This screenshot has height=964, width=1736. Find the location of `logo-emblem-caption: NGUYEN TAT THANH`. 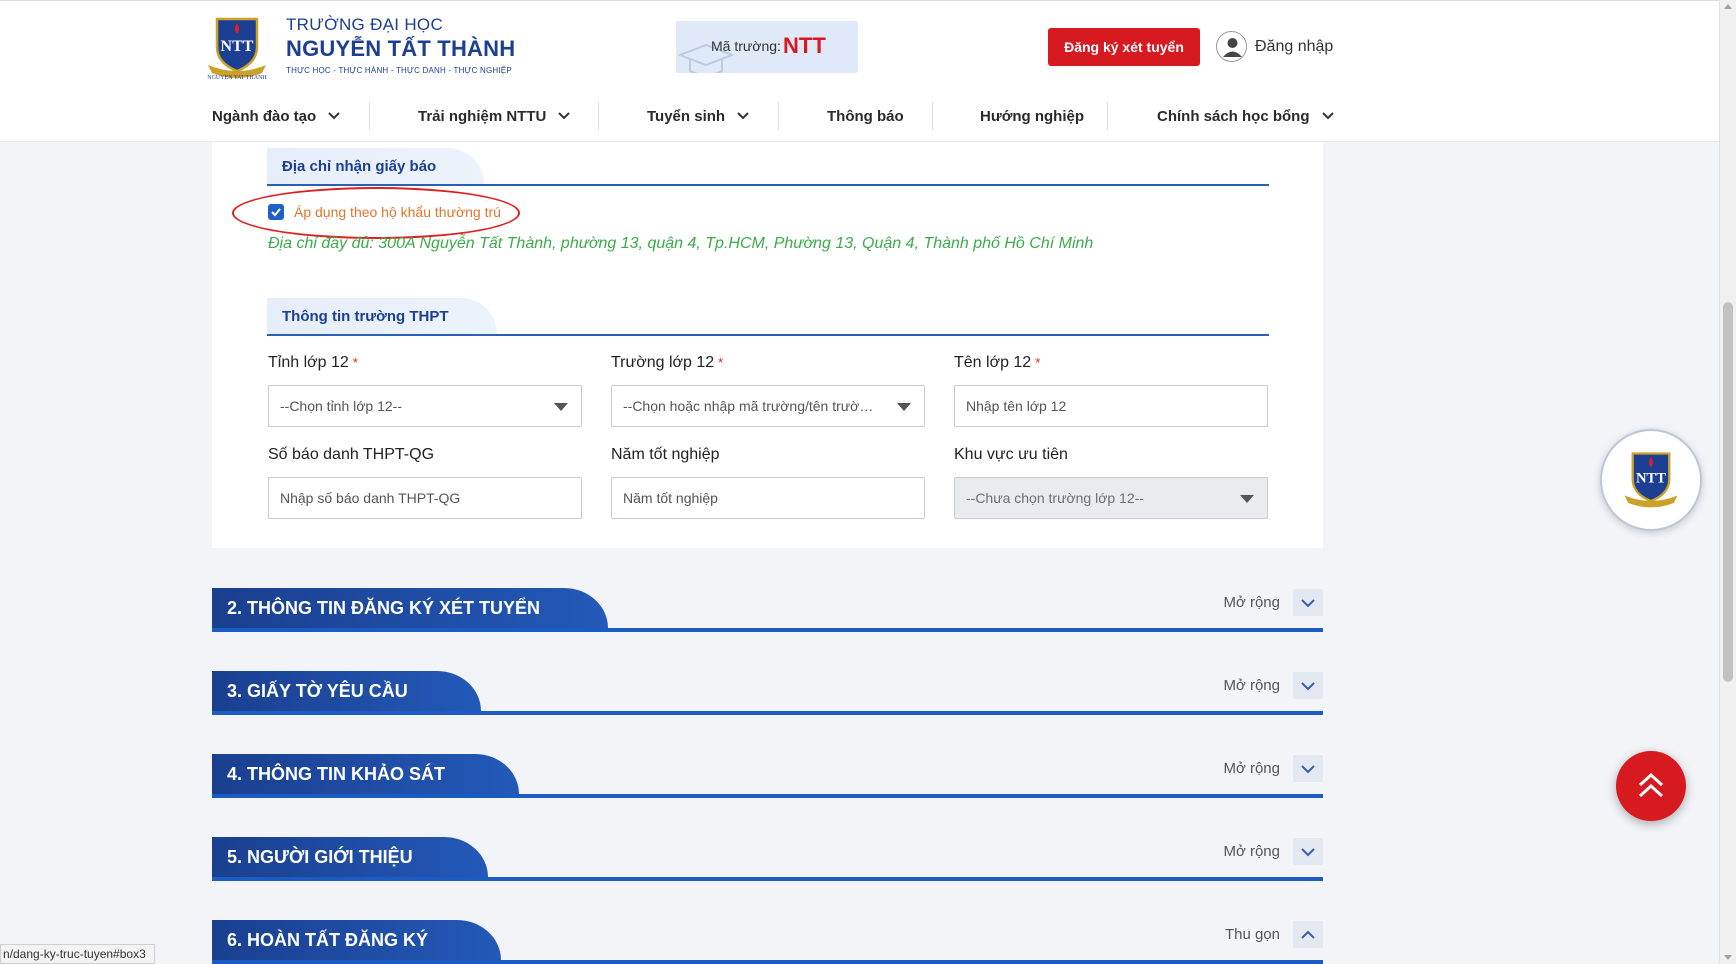

logo-emblem-caption: NGUYEN TAT THANH is located at coordinates (237, 78).